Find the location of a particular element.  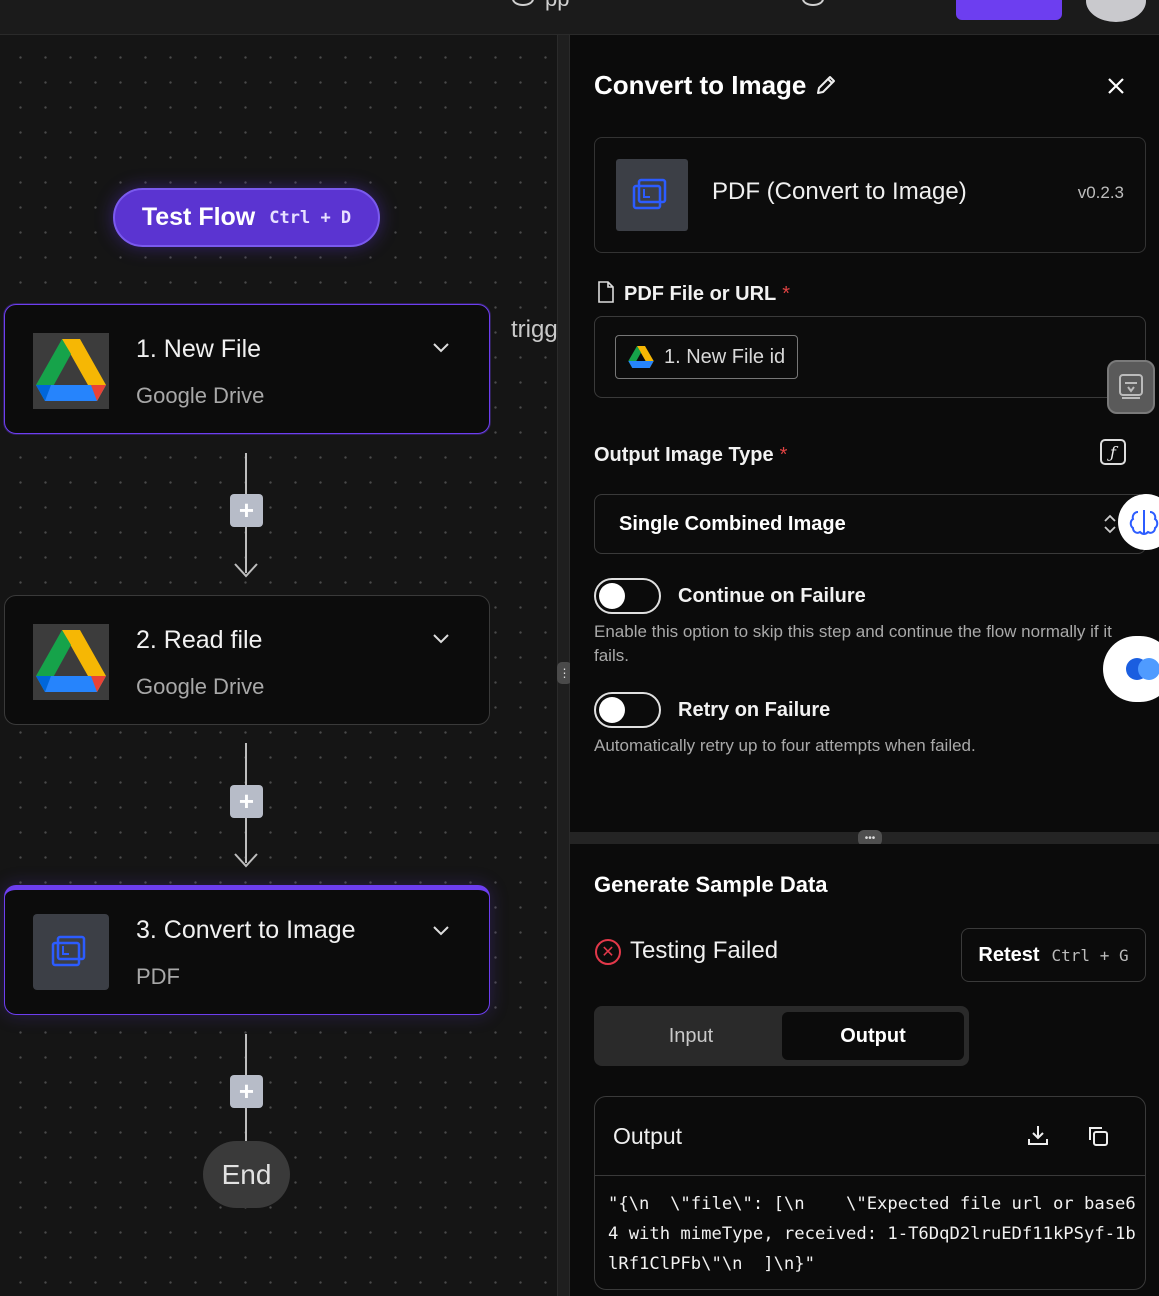

step-title: 3. Convert to Image is located at coordinates (246, 930).